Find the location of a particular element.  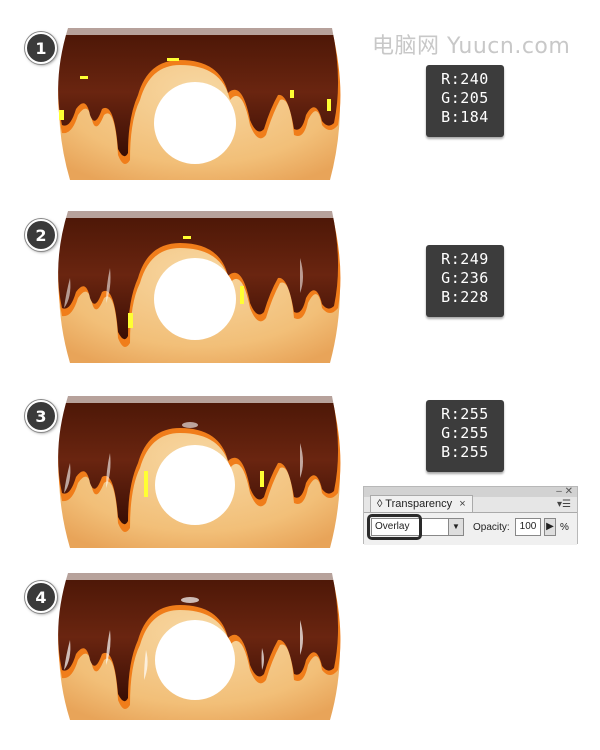

blue-value: B:184 is located at coordinates (465, 117).